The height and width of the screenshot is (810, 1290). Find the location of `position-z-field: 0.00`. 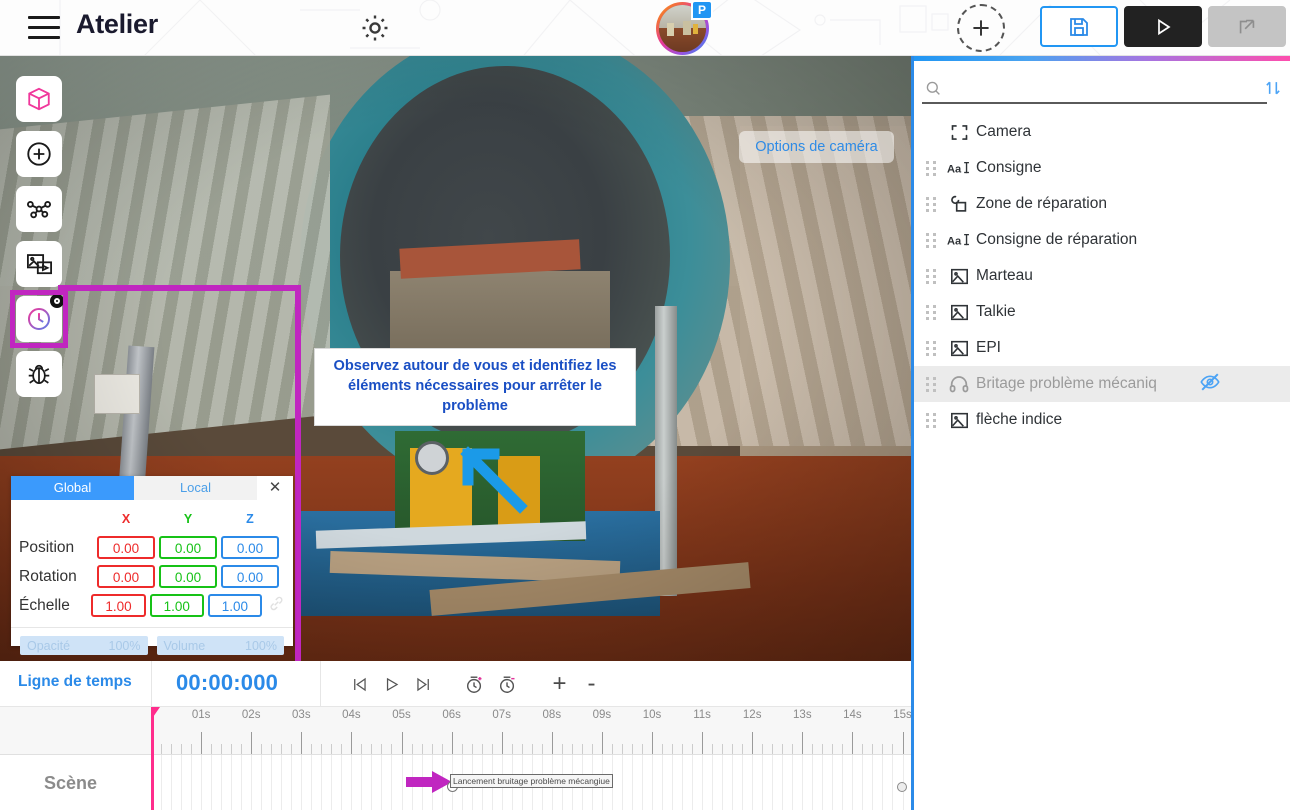

position-z-field: 0.00 is located at coordinates (250, 547).